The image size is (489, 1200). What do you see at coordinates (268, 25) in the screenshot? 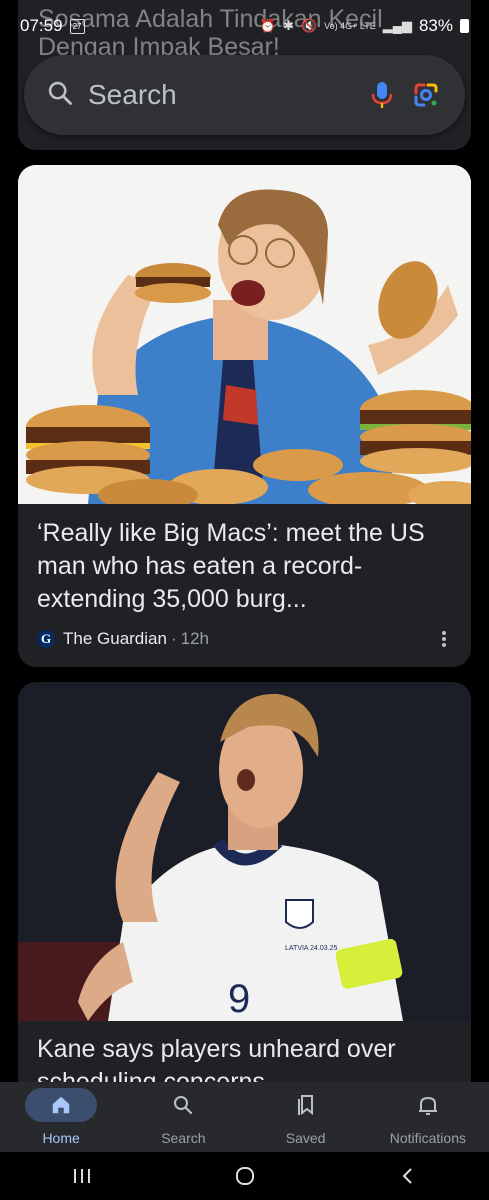
I see `alarm-icon: ⏰` at bounding box center [268, 25].